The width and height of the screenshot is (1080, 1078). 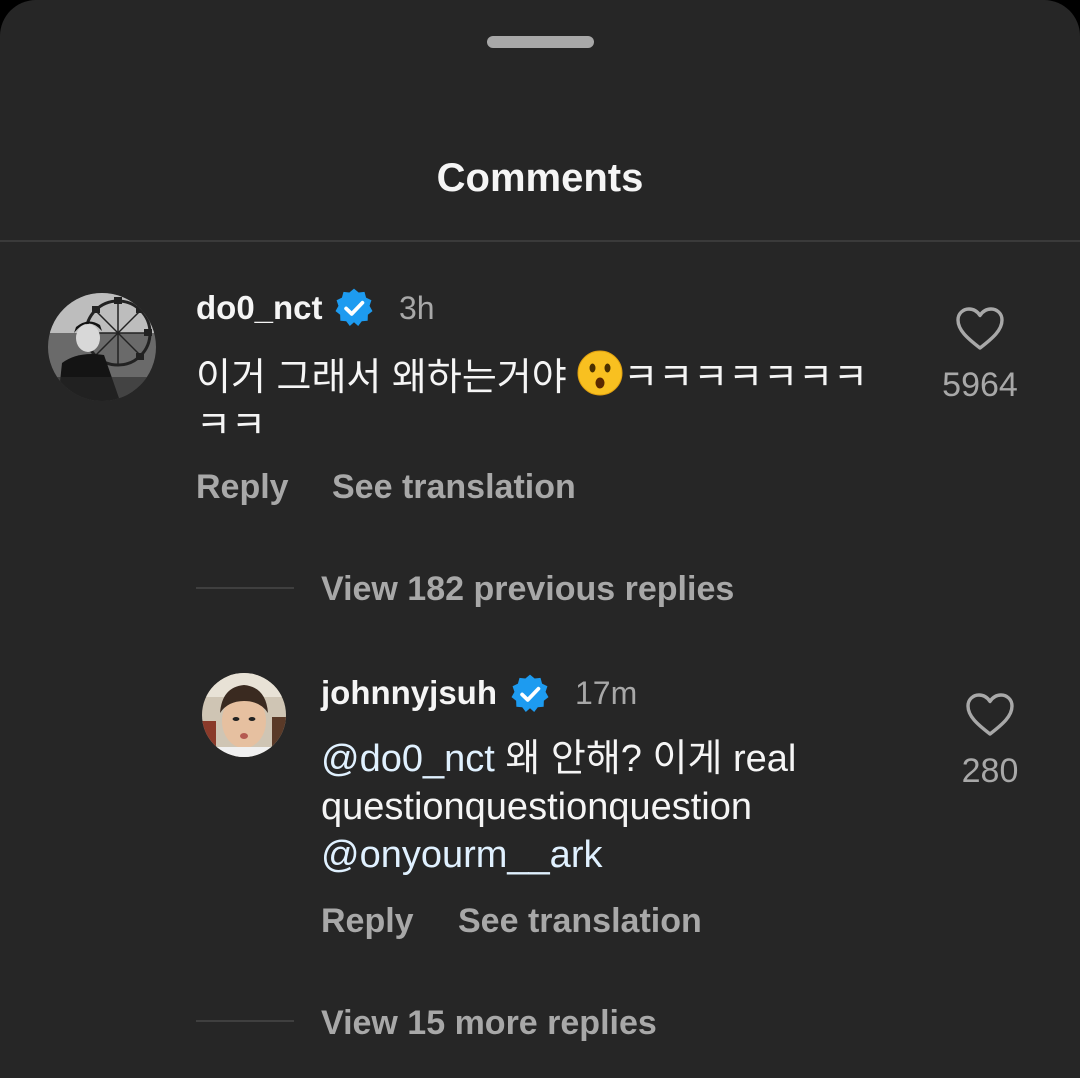 What do you see at coordinates (540, 241) in the screenshot?
I see `header-divider` at bounding box center [540, 241].